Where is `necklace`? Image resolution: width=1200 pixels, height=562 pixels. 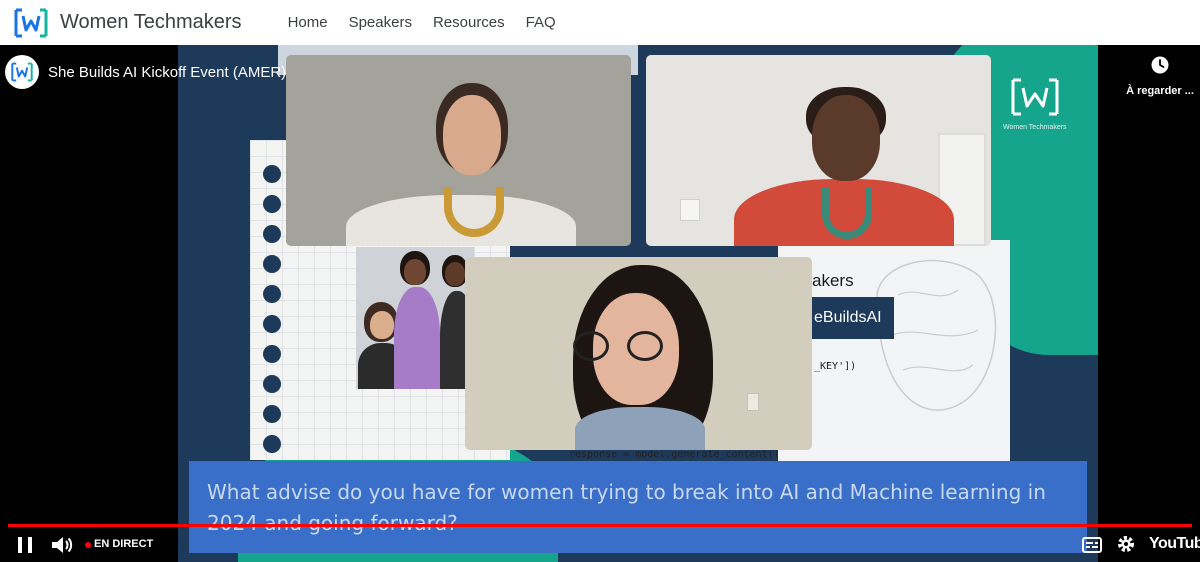
necklace is located at coordinates (847, 213).